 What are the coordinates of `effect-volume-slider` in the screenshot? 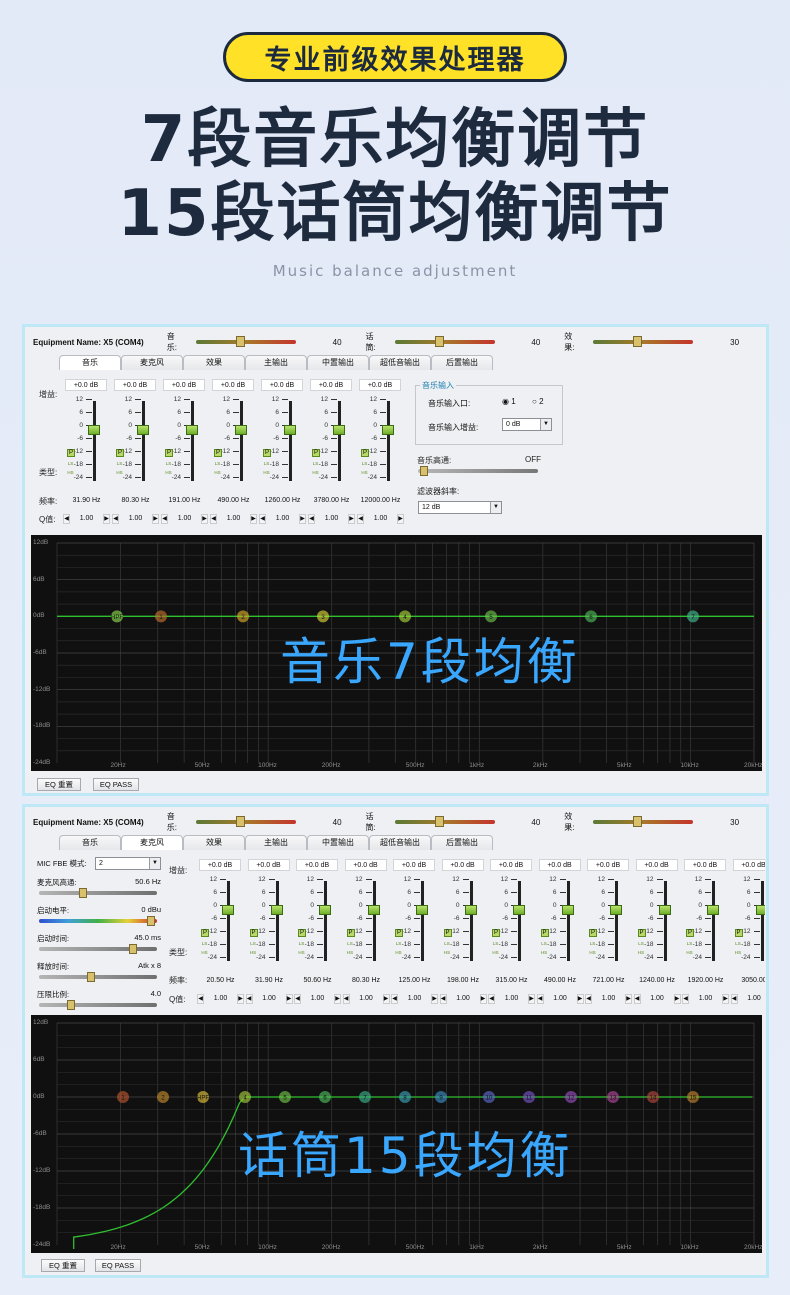 It's located at (643, 341).